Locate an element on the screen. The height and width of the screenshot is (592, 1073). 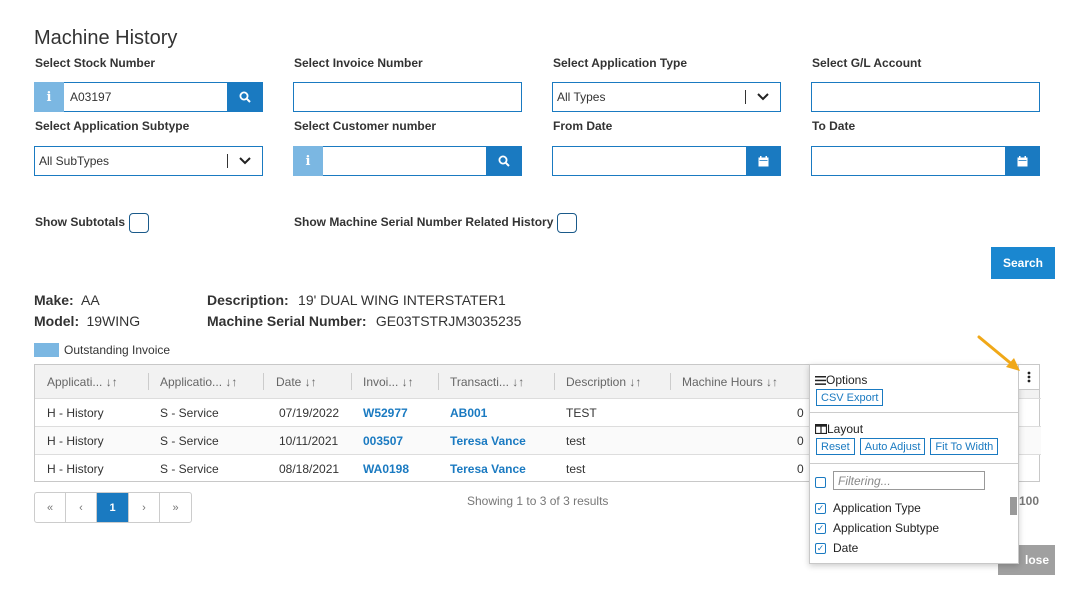
application-subtype-select: All SubTypes is located at coordinates (148, 161).